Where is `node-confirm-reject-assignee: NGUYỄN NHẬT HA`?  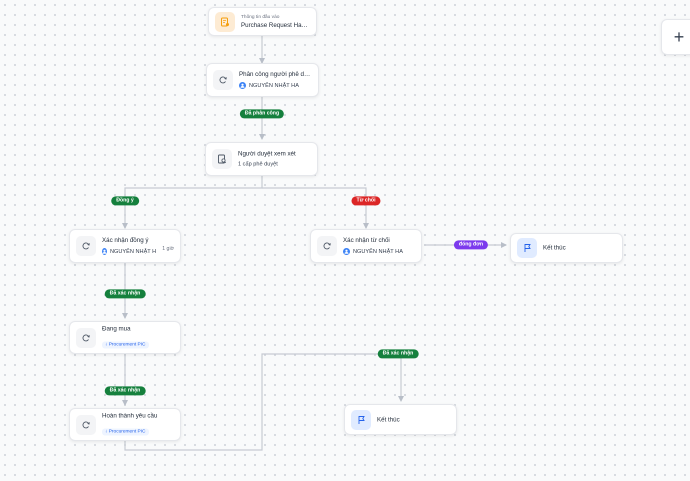
node-confirm-reject-assignee: NGUYỄN NHẬT HA is located at coordinates (378, 251).